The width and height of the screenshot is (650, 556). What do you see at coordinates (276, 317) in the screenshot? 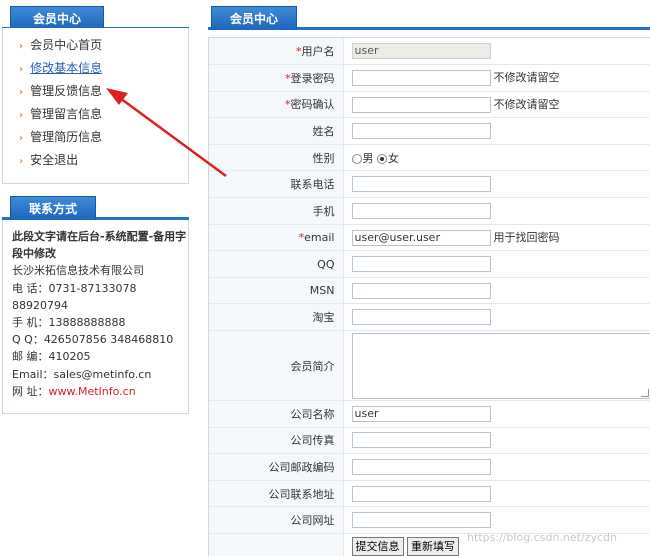
I see `taobao-label: 淘宝` at bounding box center [276, 317].